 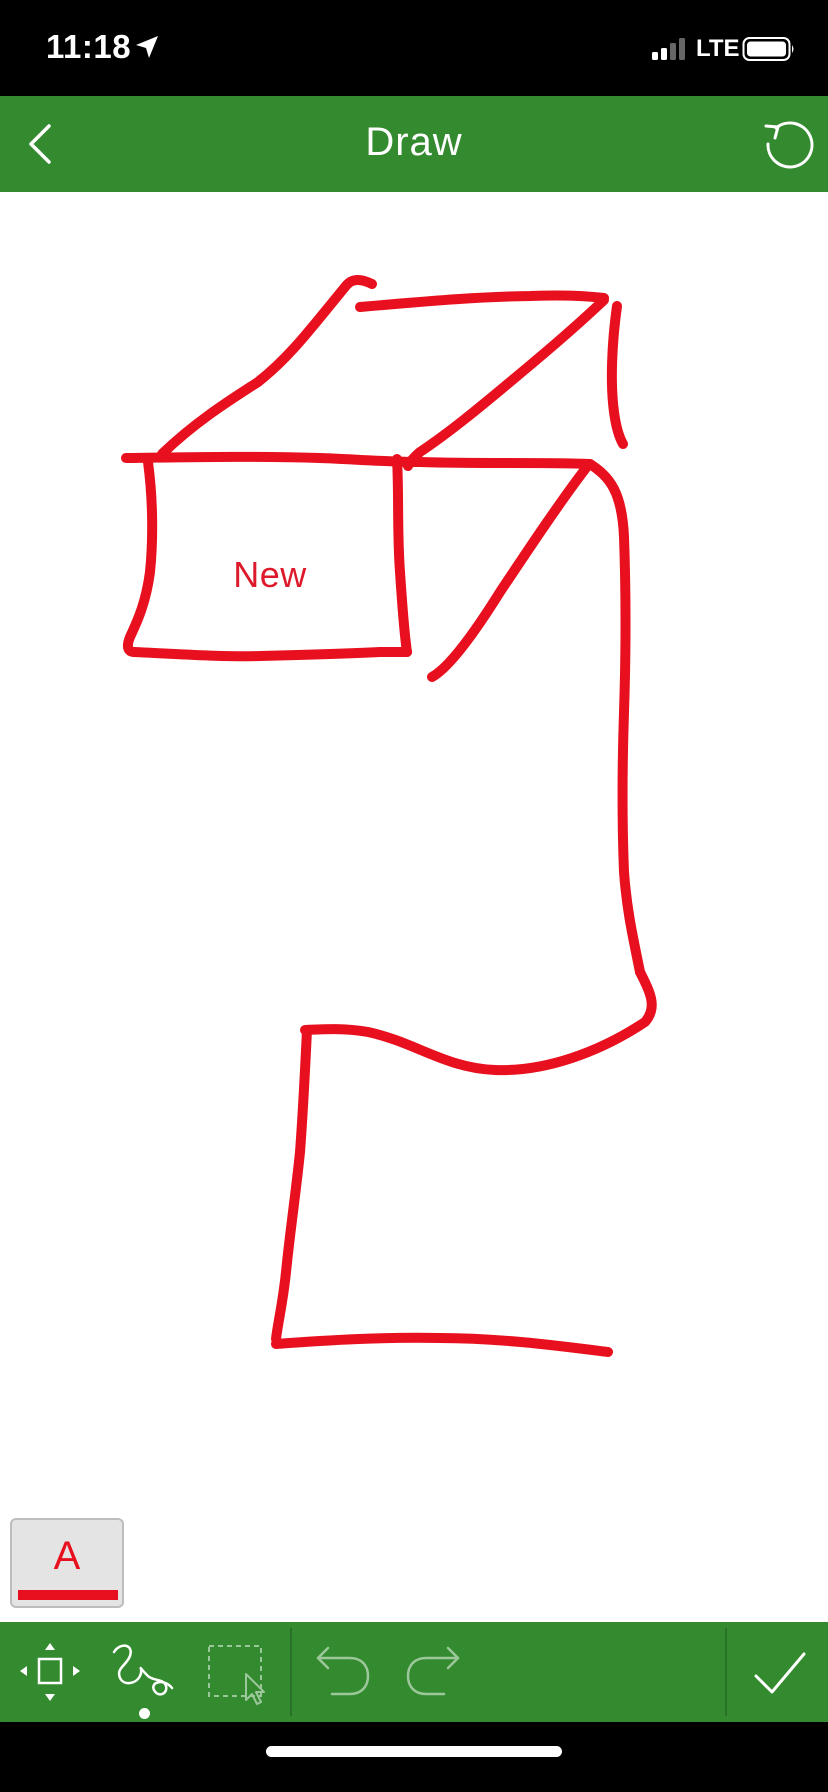 I want to click on battery-icon, so click(x=768, y=49).